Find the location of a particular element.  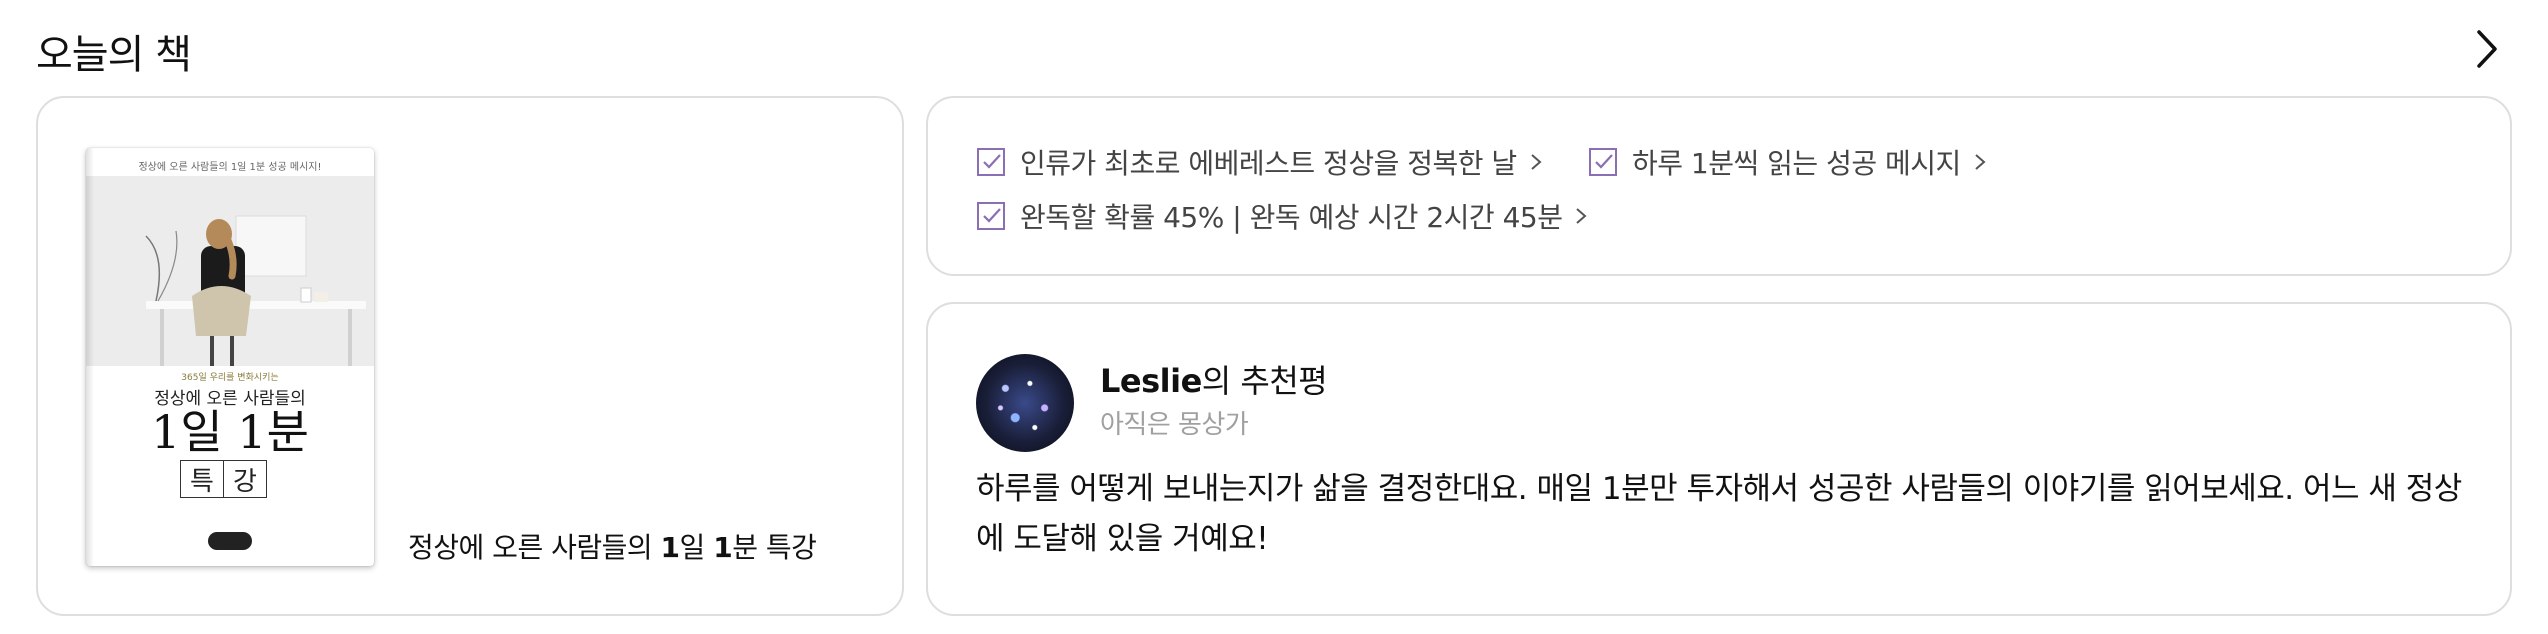

book-title: 정상에 오른 사람들의 1일 1분 특강 is located at coordinates (612, 546).